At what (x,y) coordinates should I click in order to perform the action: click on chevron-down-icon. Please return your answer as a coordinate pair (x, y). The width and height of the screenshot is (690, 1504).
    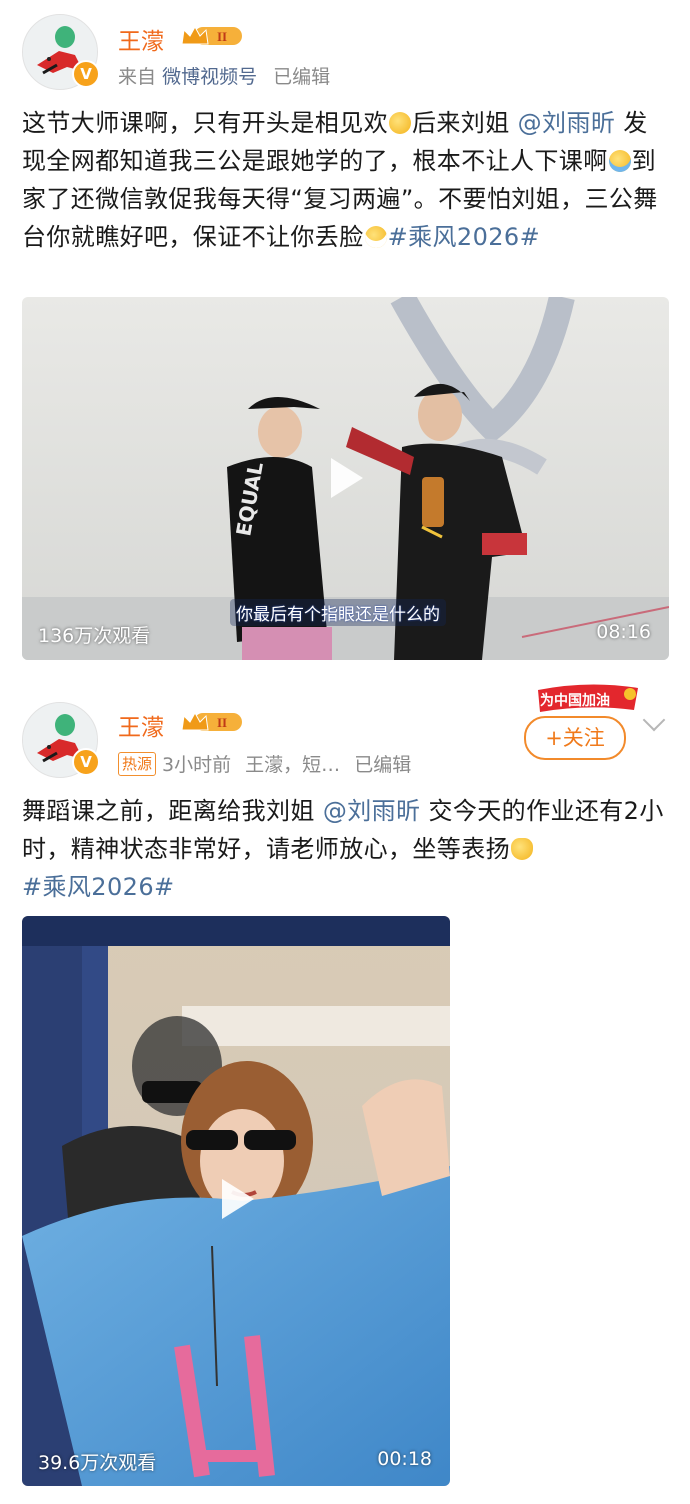
    Looking at the image, I should click on (654, 720).